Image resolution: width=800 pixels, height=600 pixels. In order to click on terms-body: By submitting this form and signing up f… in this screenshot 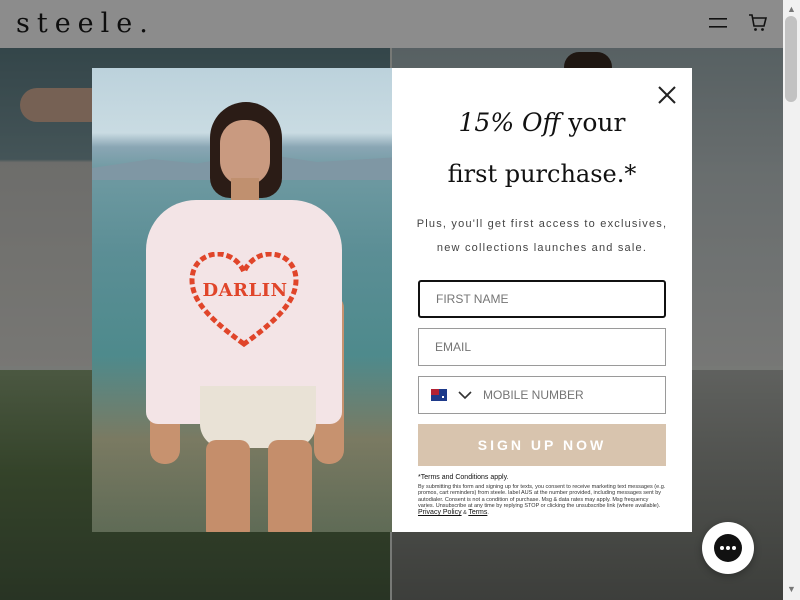, I will do `click(542, 500)`.